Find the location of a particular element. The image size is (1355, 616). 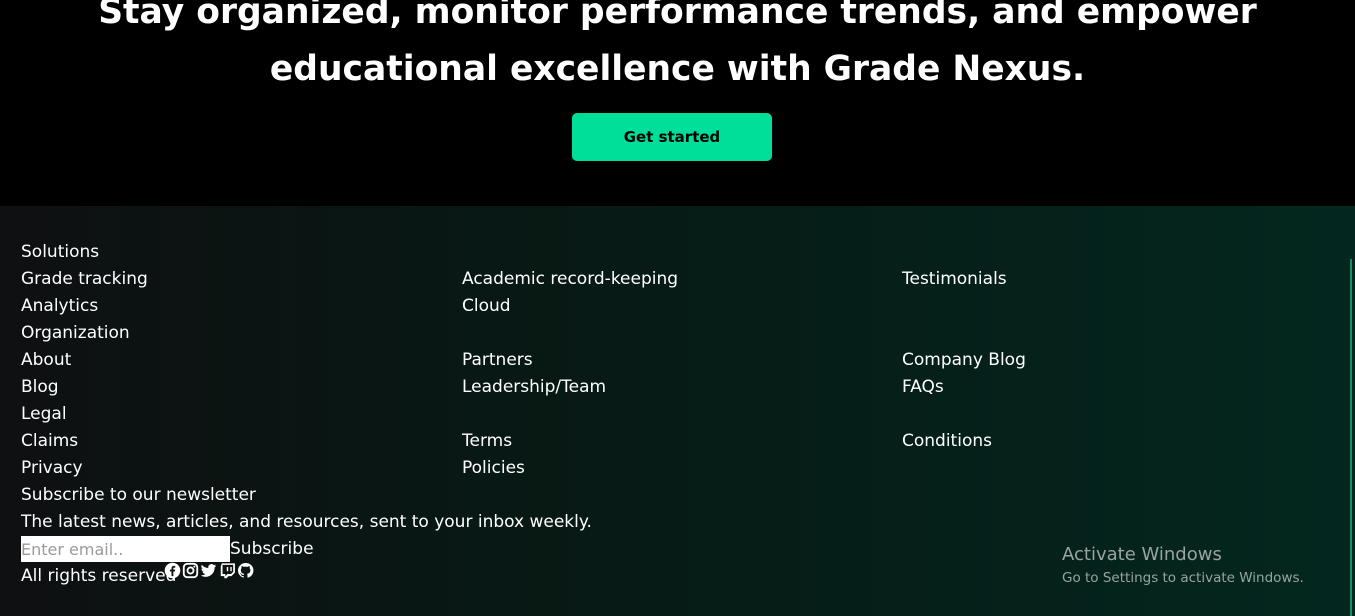

scrollbar is located at coordinates (1351, 437).